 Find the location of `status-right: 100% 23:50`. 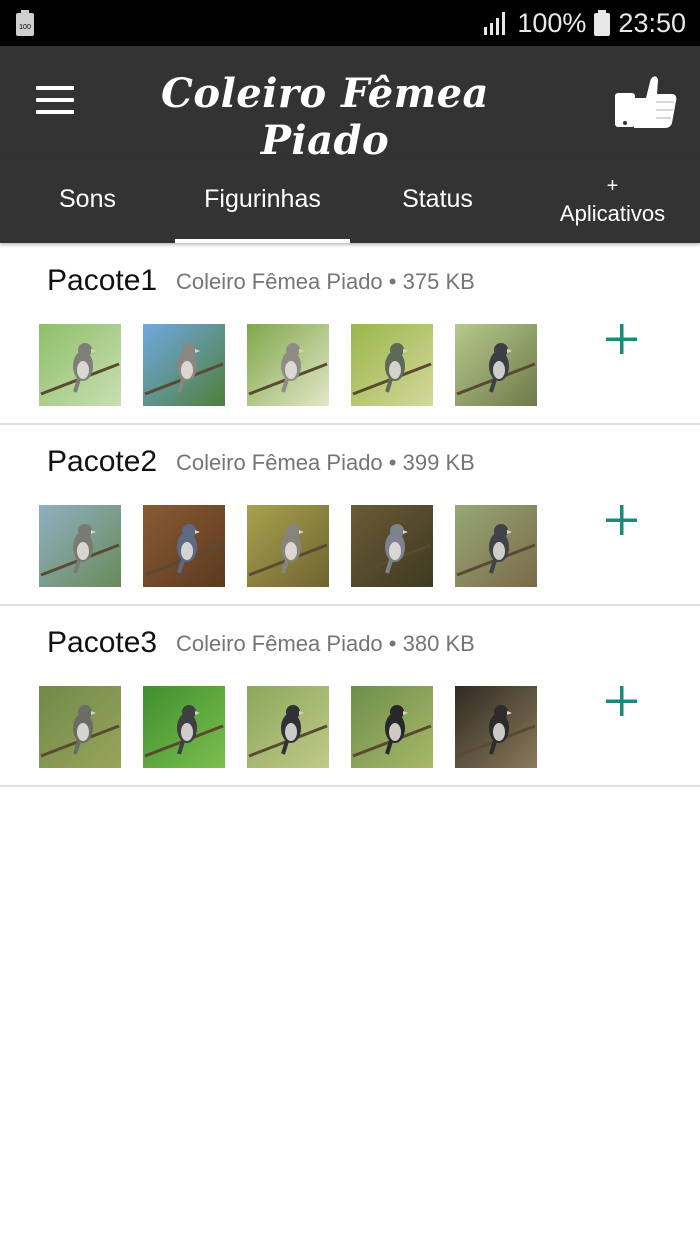

status-right: 100% 23:50 is located at coordinates (584, 23).